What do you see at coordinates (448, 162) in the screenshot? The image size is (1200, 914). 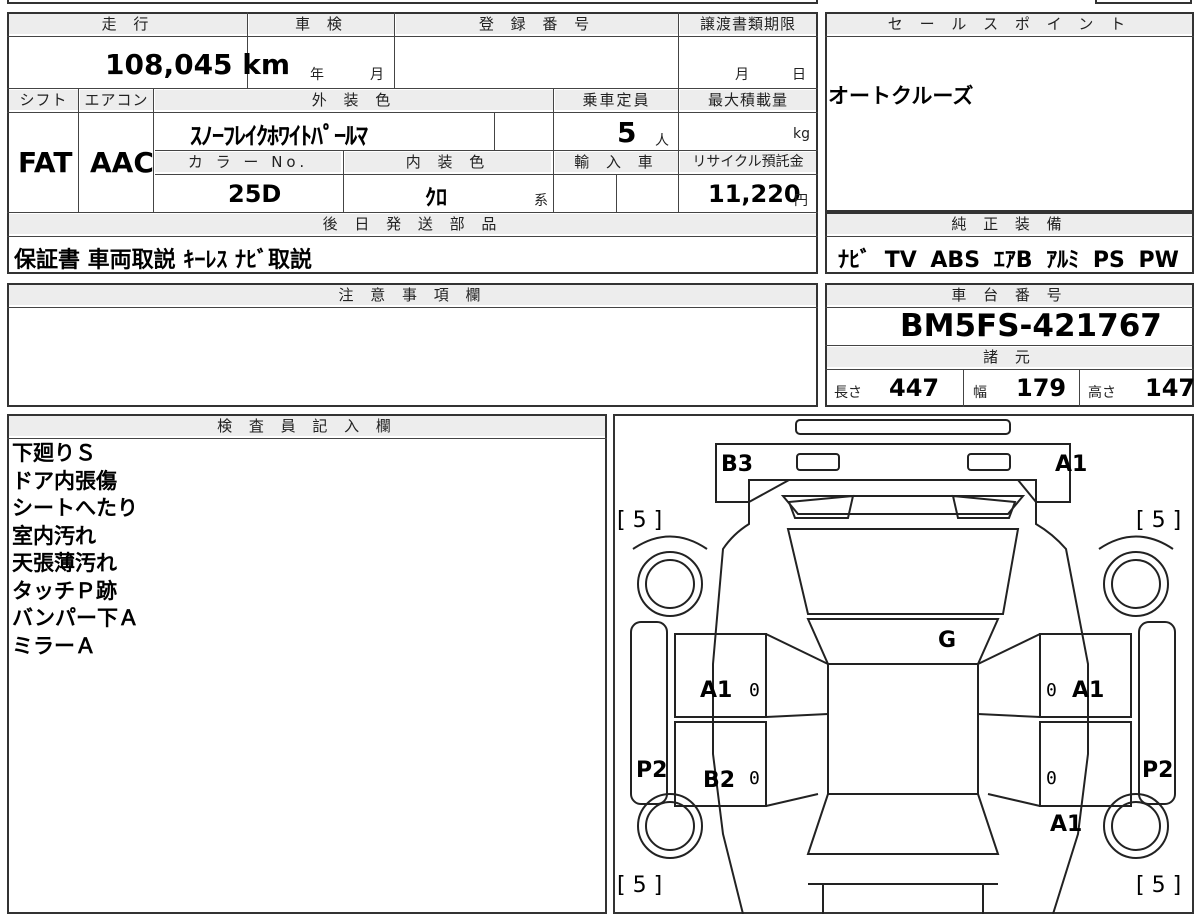 I see `interior-color-header: 内 装 色` at bounding box center [448, 162].